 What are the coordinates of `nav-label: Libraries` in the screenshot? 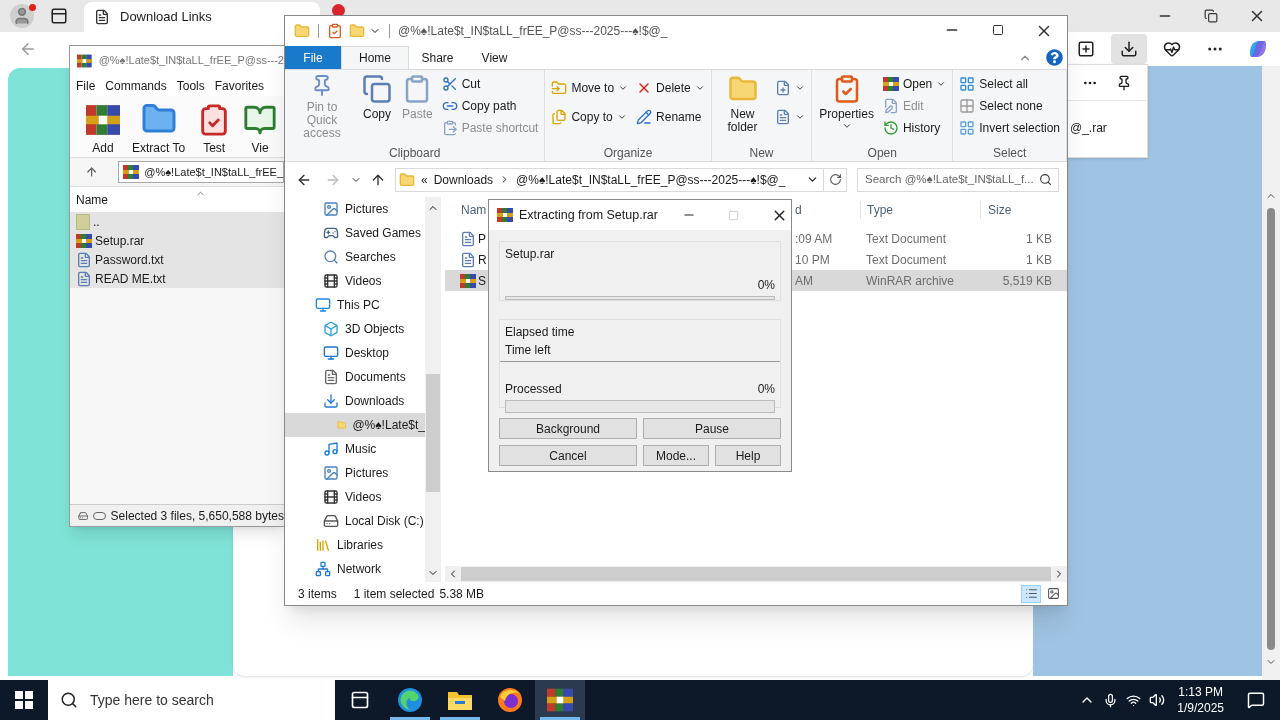 It's located at (360, 545).